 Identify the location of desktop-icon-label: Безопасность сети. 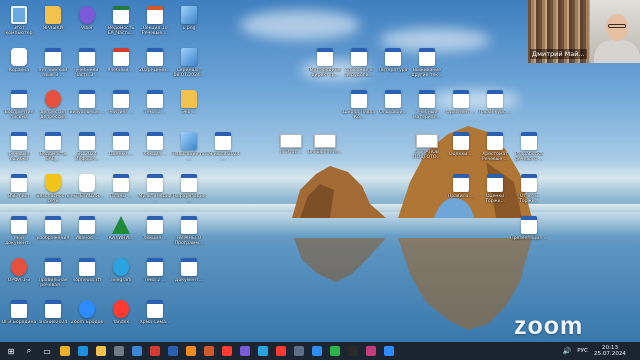
(53, 199).